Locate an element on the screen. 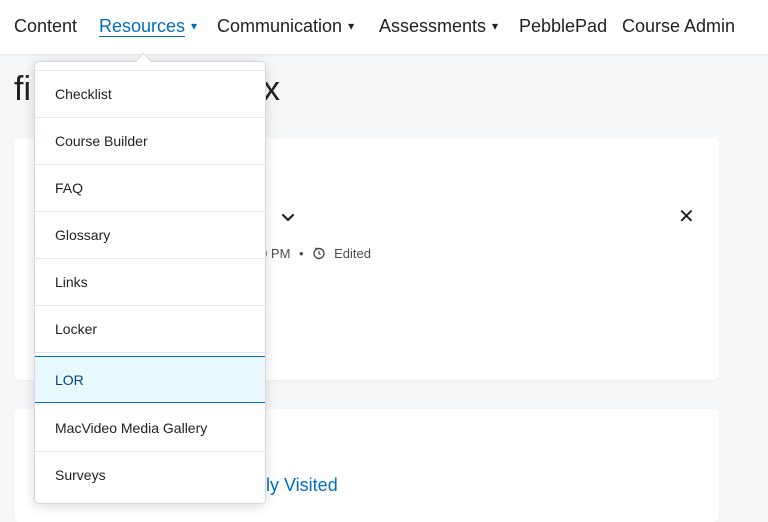  nav-item-assessments: Assessments ▾ is located at coordinates (438, 26).